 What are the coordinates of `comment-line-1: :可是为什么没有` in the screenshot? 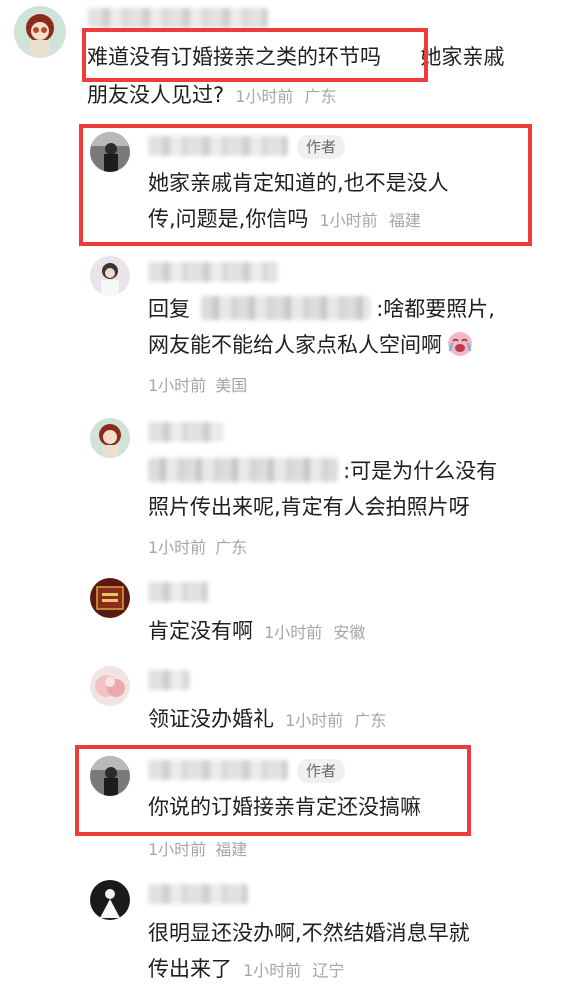 It's located at (322, 472).